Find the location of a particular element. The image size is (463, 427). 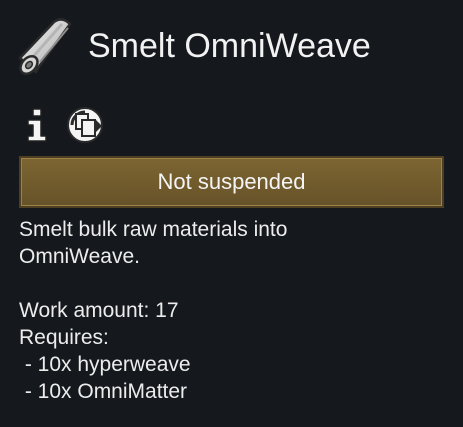

info-icon is located at coordinates (37, 125).